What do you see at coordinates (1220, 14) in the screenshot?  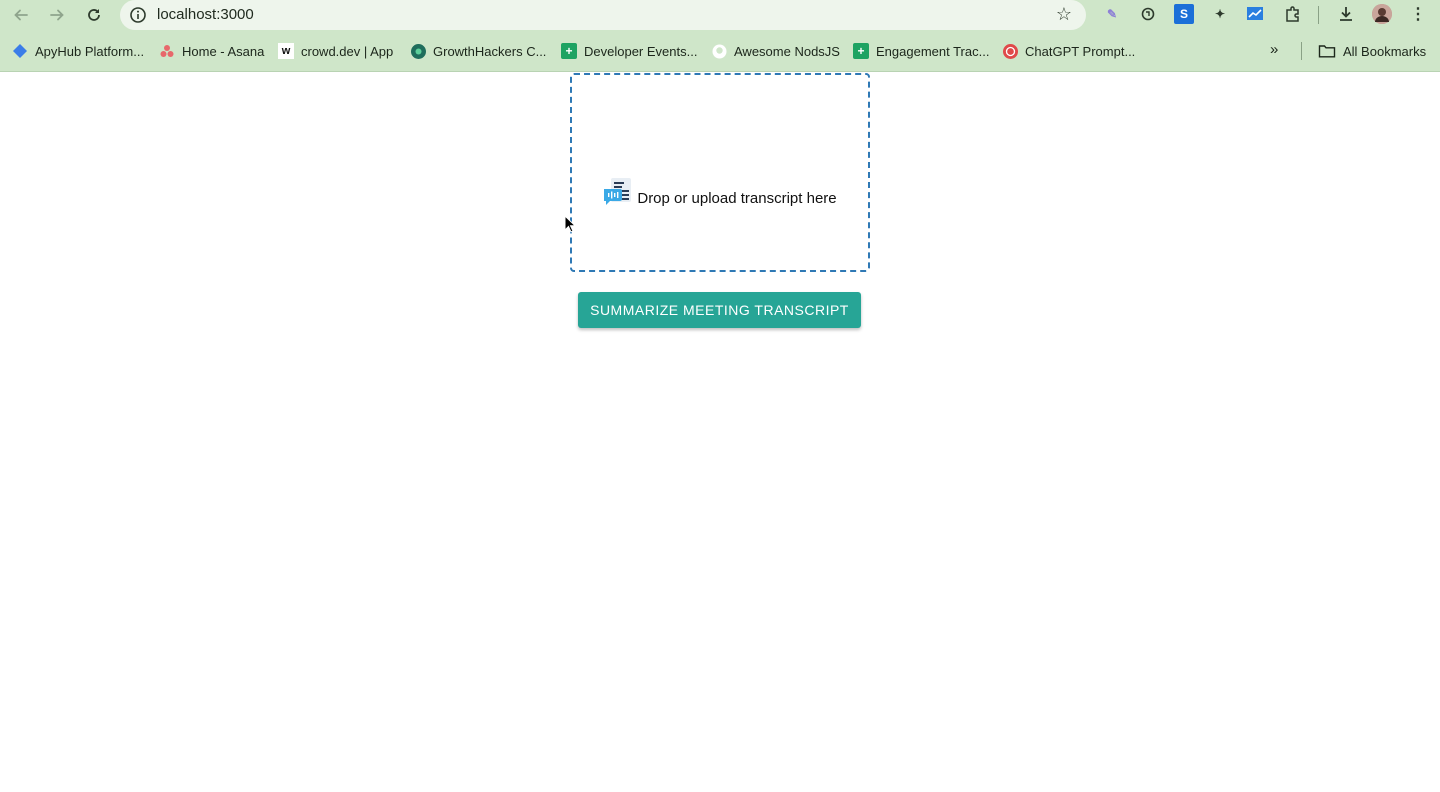 I see `sparkle-extension-icon: ✦` at bounding box center [1220, 14].